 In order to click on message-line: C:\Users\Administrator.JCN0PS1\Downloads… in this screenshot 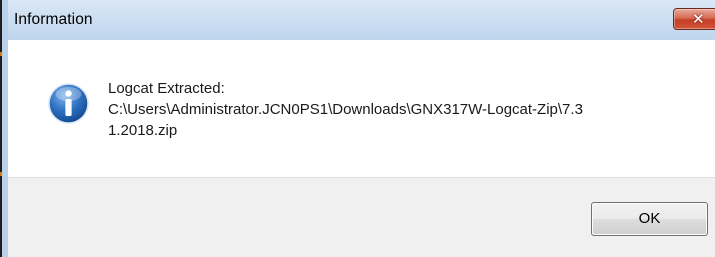, I will do `click(345, 109)`.